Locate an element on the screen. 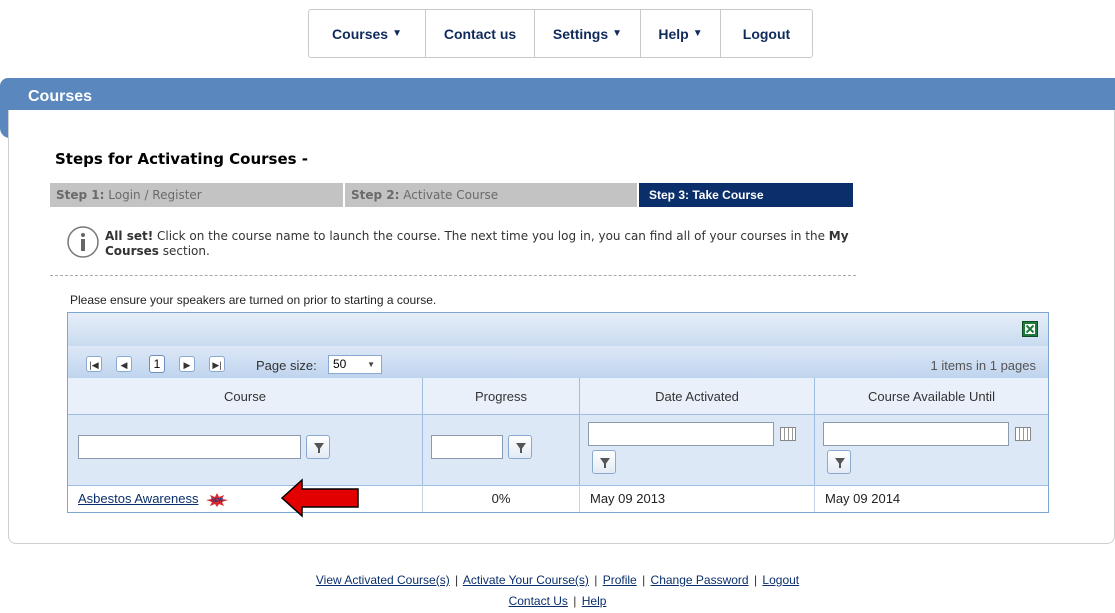  step-3: Step 3: Take Course is located at coordinates (745, 195).